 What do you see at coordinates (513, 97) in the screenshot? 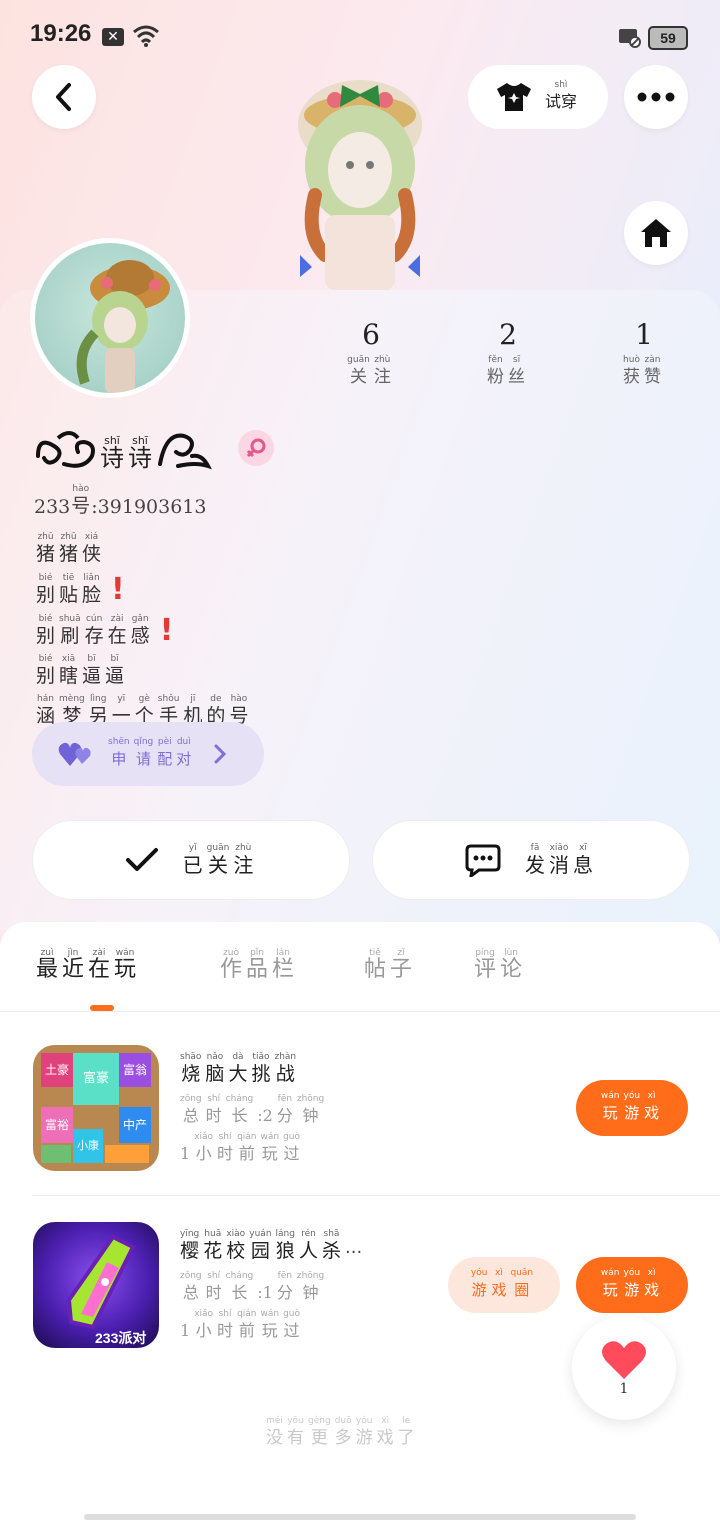
I see `shirt-icon` at bounding box center [513, 97].